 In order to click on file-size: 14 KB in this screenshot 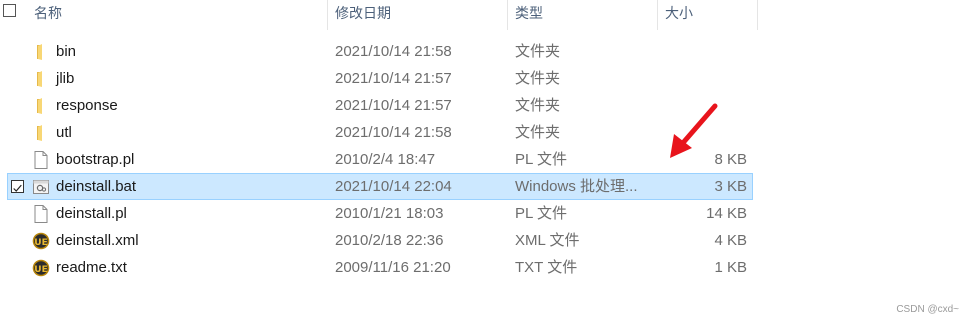, I will do `click(726, 213)`.